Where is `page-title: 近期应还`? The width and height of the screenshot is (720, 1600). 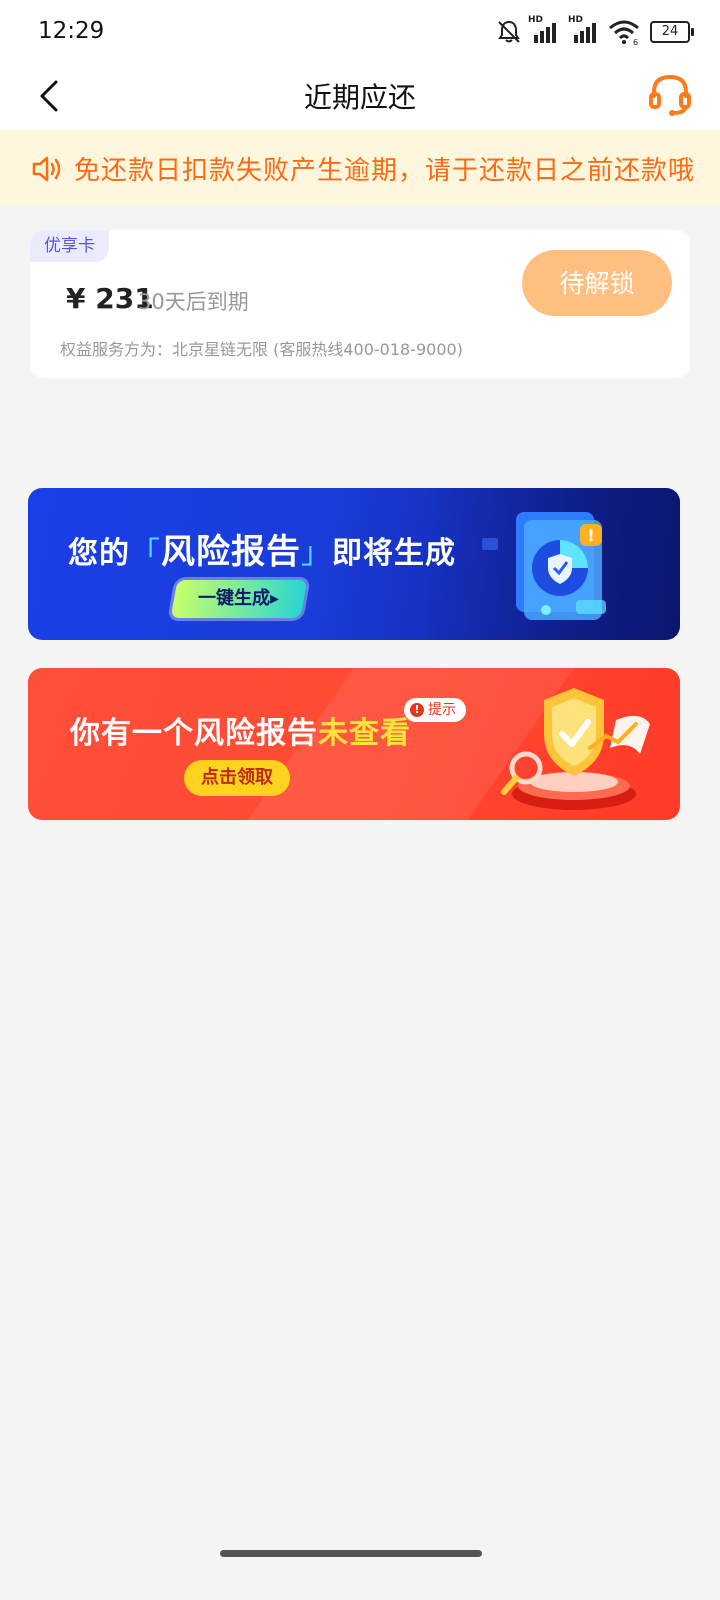 page-title: 近期应还 is located at coordinates (359, 97).